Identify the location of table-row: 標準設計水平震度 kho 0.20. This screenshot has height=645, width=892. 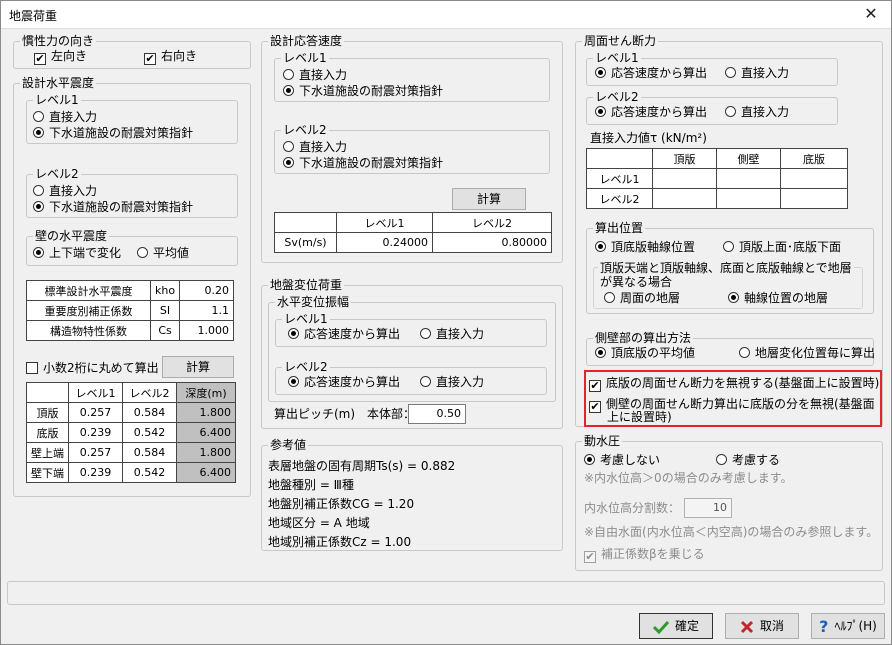
(130, 290).